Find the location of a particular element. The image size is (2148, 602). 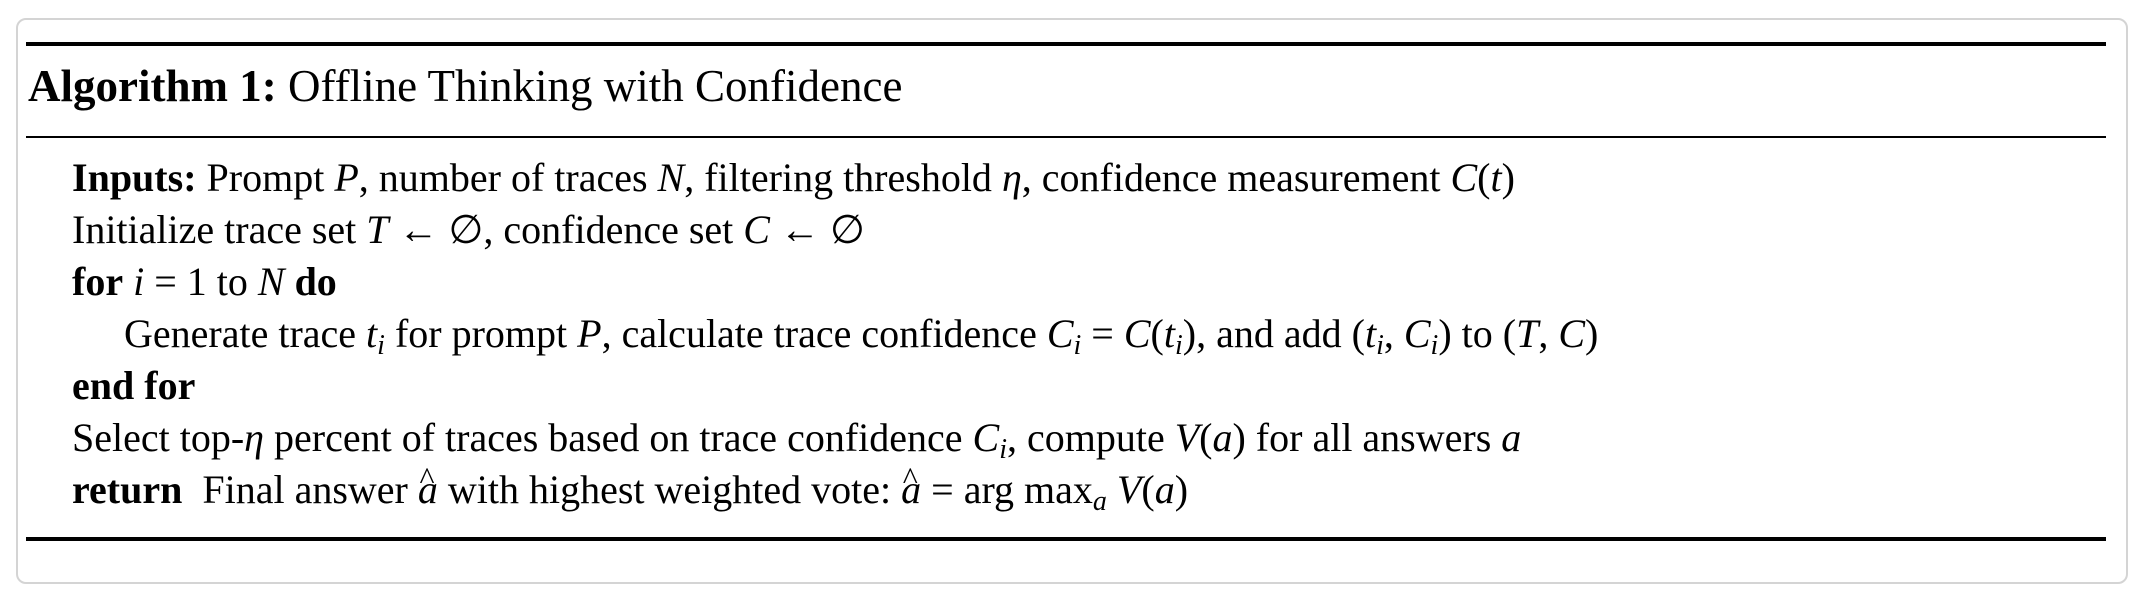

bottom-rule is located at coordinates (1066, 539).